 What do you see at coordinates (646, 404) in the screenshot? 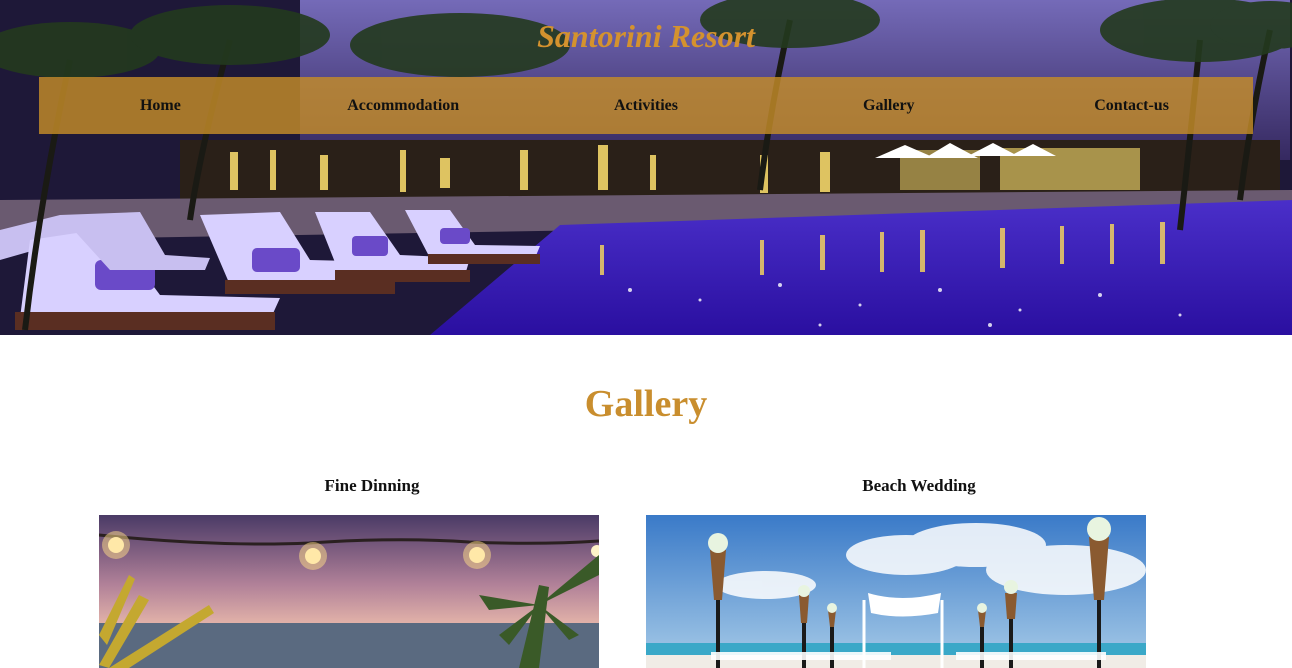
I see `gallery-heading: Gallery` at bounding box center [646, 404].